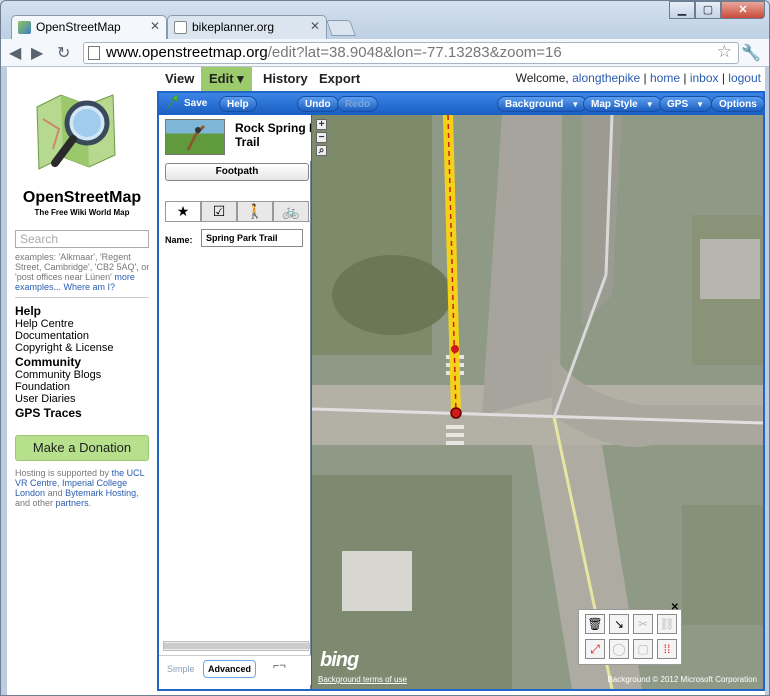 The image size is (770, 696). Describe the element at coordinates (738, 104) in the screenshot. I see `options-button: Options` at that location.